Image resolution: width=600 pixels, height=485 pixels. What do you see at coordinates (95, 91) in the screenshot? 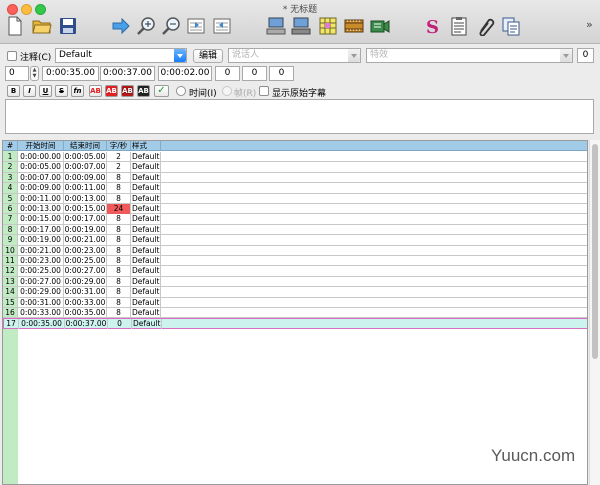
I see `primary-color-button: AB` at bounding box center [95, 91].